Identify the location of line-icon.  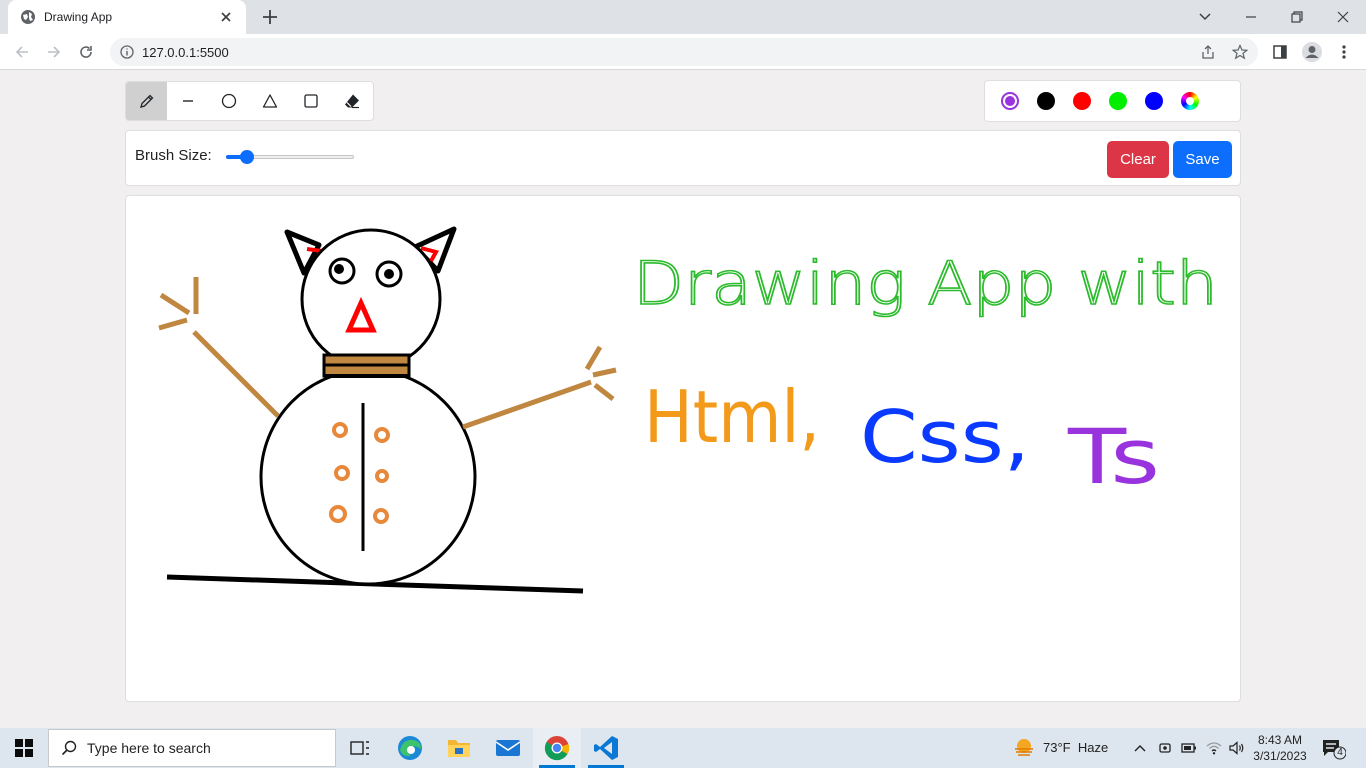
(187, 101).